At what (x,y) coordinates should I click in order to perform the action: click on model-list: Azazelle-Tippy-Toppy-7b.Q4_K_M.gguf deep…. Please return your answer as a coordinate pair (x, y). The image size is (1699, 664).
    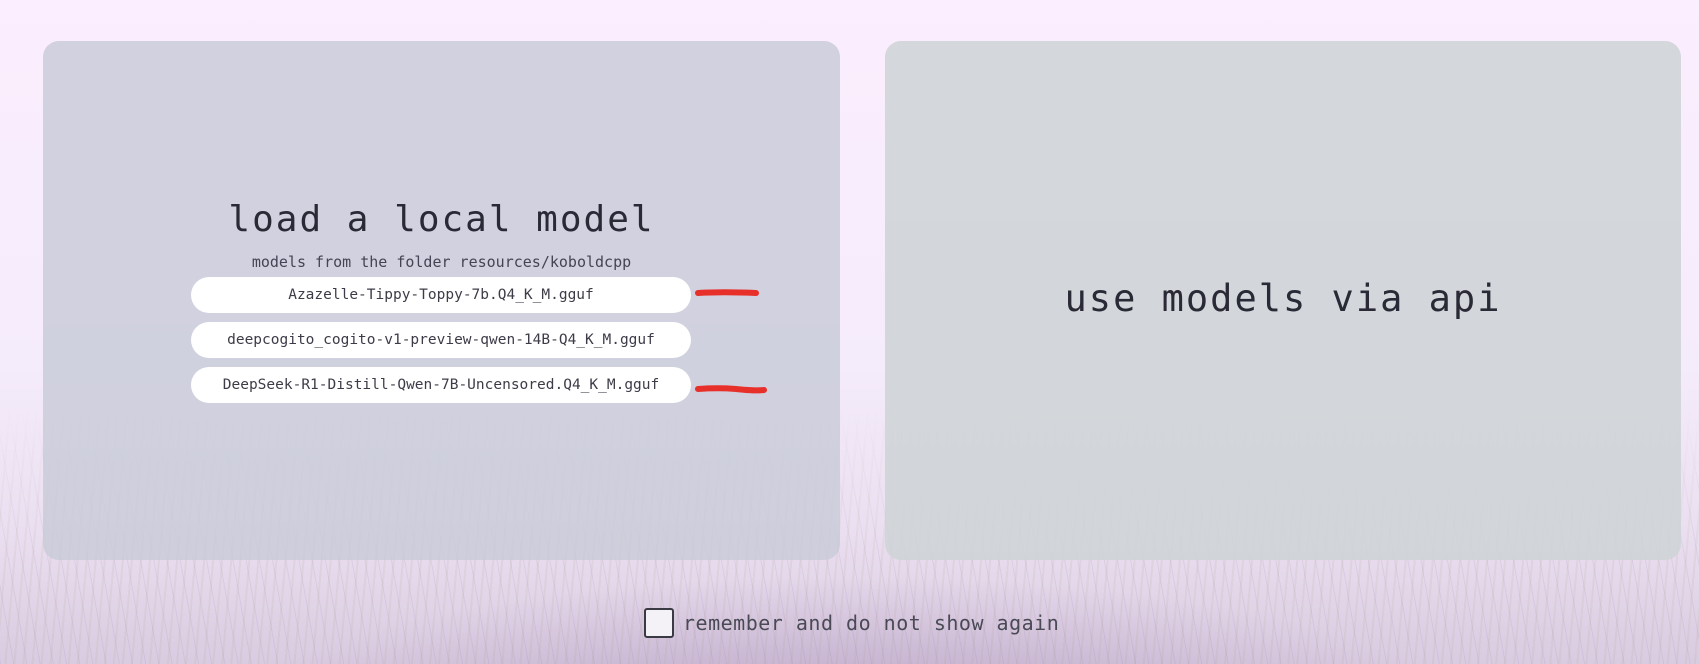
    Looking at the image, I should click on (441, 344).